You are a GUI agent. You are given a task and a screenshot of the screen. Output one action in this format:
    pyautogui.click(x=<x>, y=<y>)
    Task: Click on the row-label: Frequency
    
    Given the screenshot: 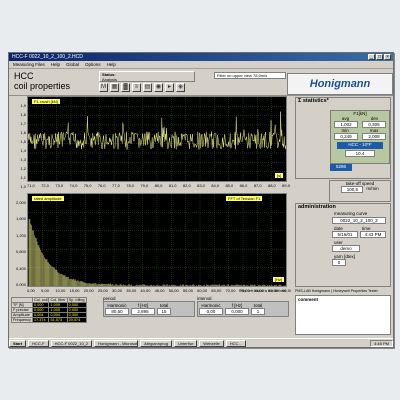 What is the action you would take?
    pyautogui.click(x=22, y=320)
    